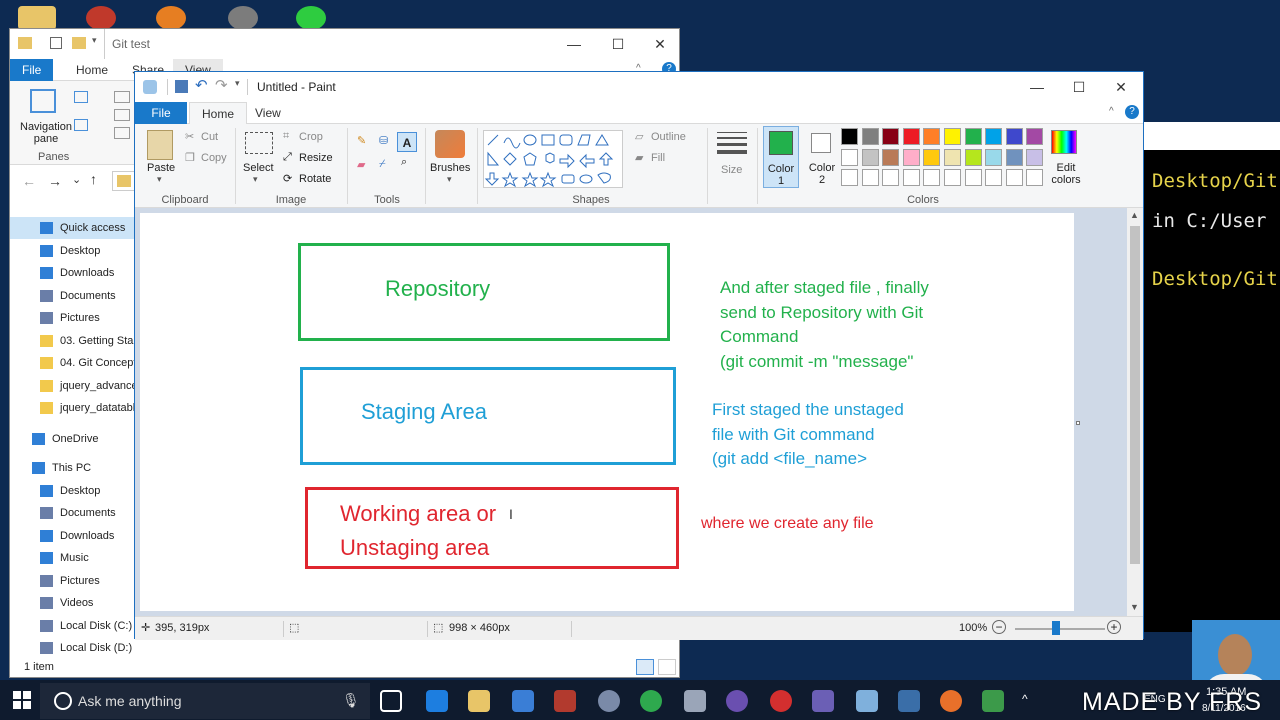 The width and height of the screenshot is (1280, 720). Describe the element at coordinates (1132, 112) in the screenshot. I see `help-icon: ?` at that location.